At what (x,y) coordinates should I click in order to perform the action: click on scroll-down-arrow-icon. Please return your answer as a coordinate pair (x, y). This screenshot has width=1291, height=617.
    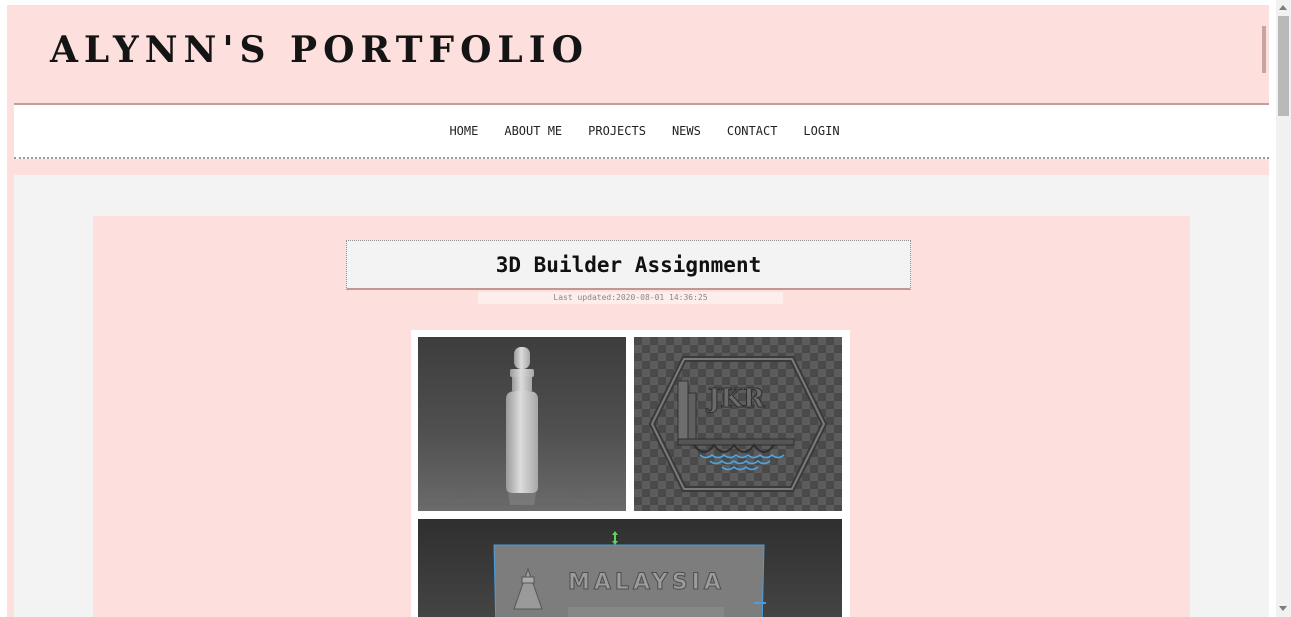
    Looking at the image, I should click on (1283, 608).